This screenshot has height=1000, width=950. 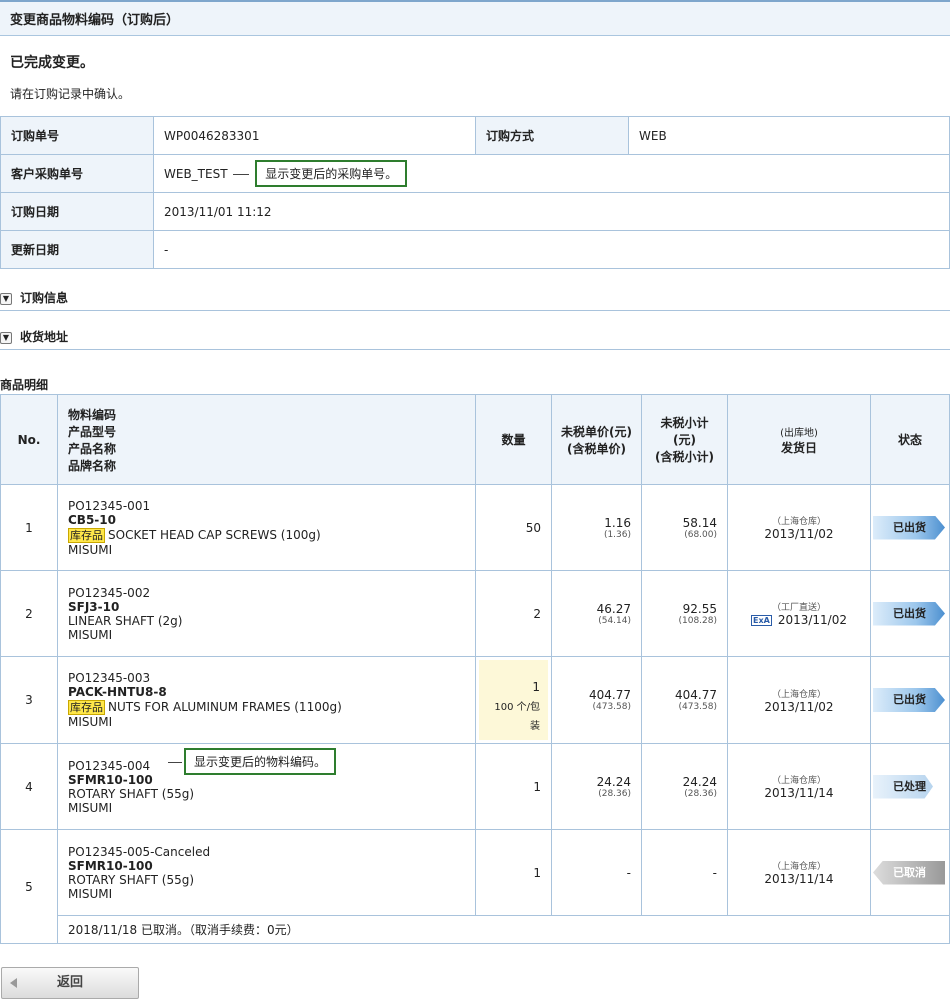 I want to click on back-button: 返回, so click(x=70, y=983).